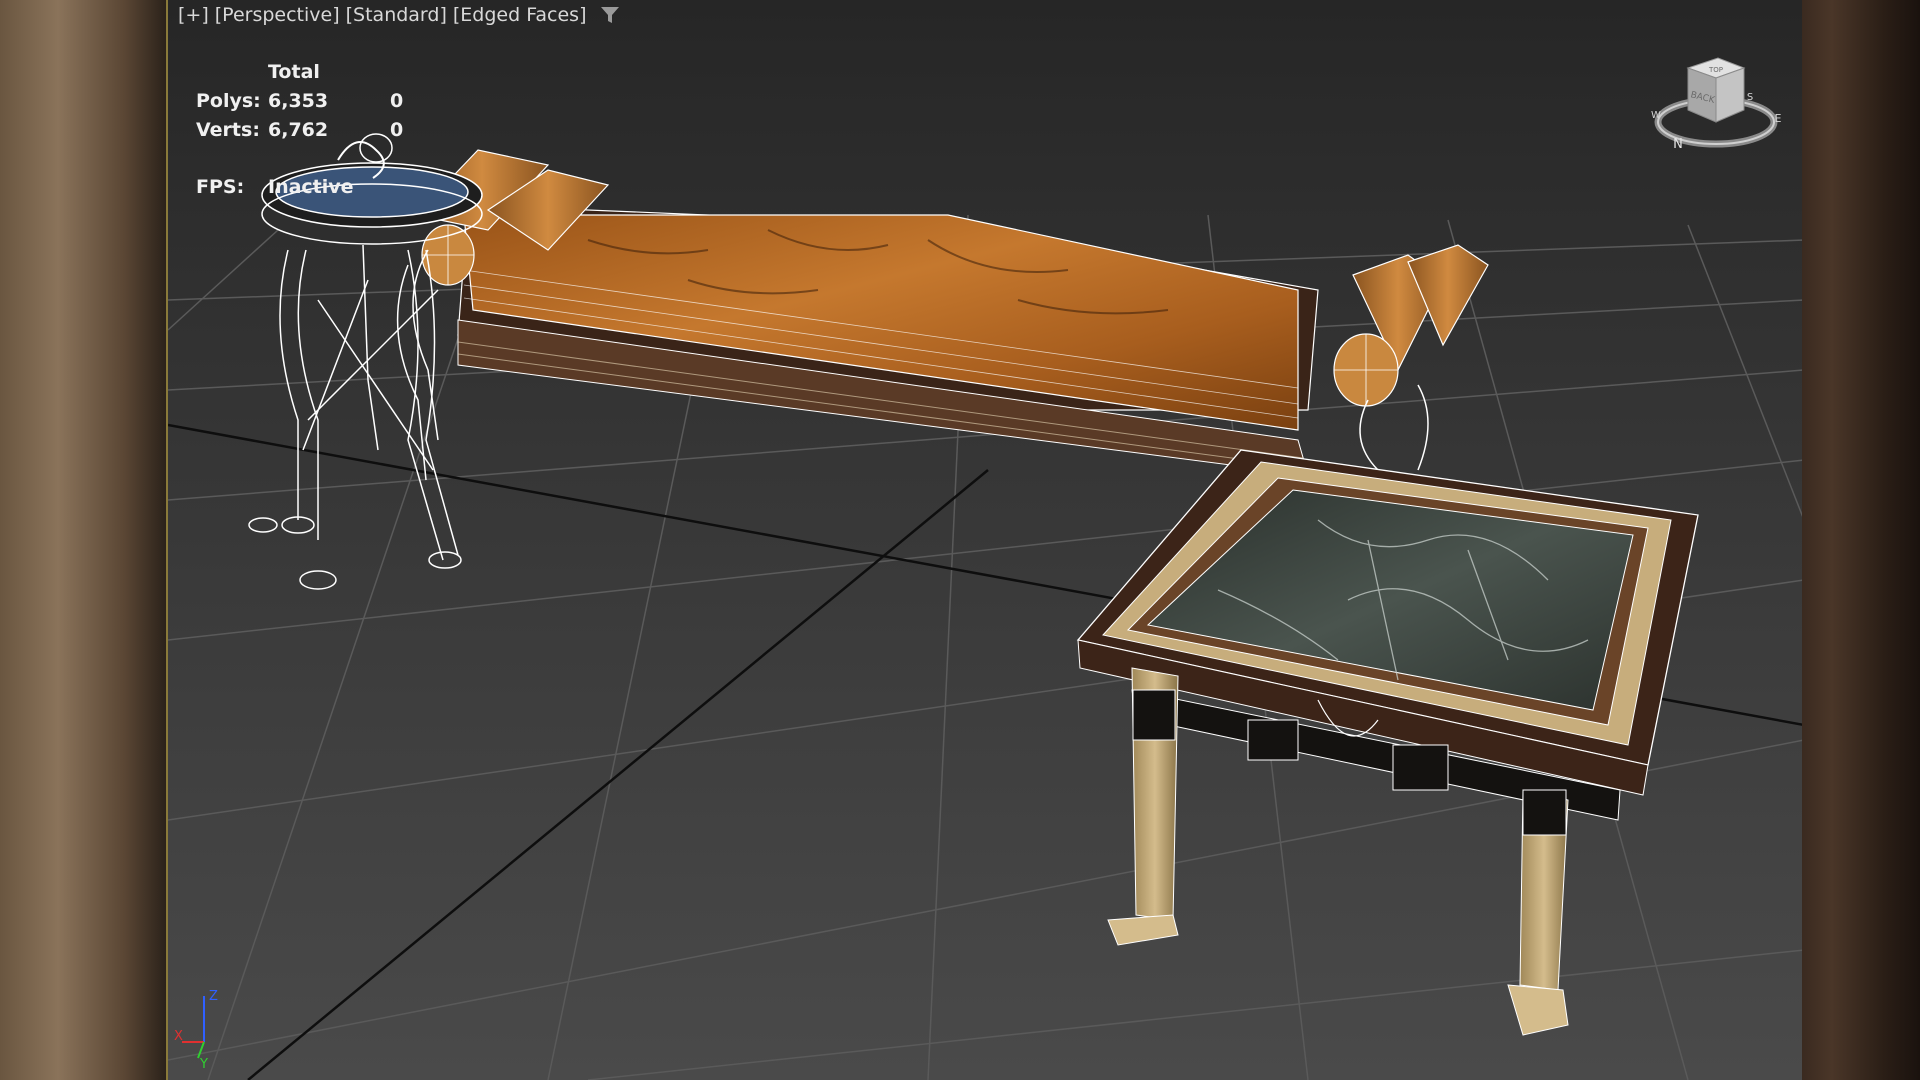 This screenshot has width=1920, height=1080. I want to click on axis-y-label: Y, so click(203, 1063).